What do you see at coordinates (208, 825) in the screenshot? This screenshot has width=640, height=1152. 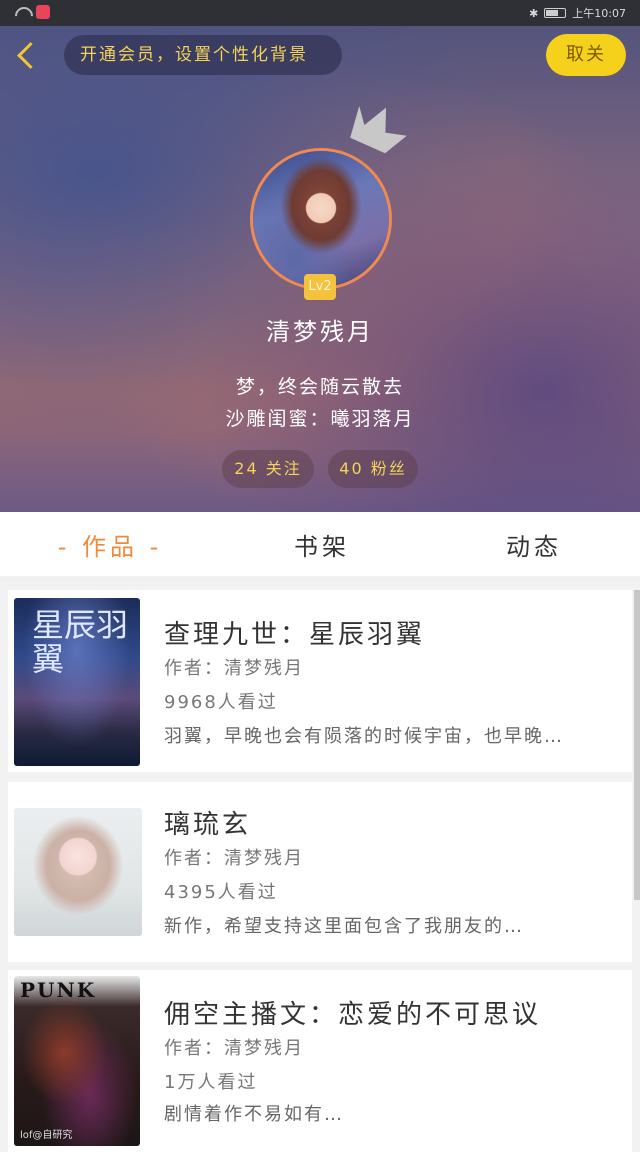 I see `book-title: 璃琉玄` at bounding box center [208, 825].